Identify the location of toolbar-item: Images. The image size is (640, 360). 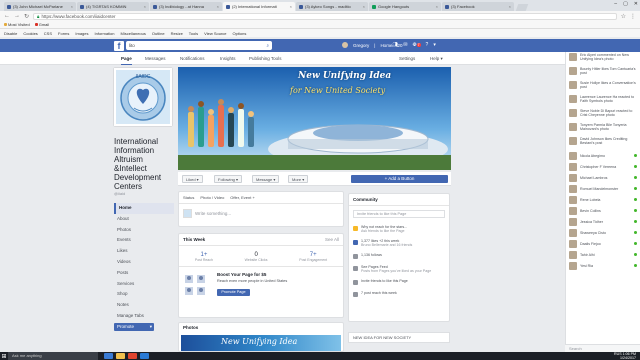
(81, 33).